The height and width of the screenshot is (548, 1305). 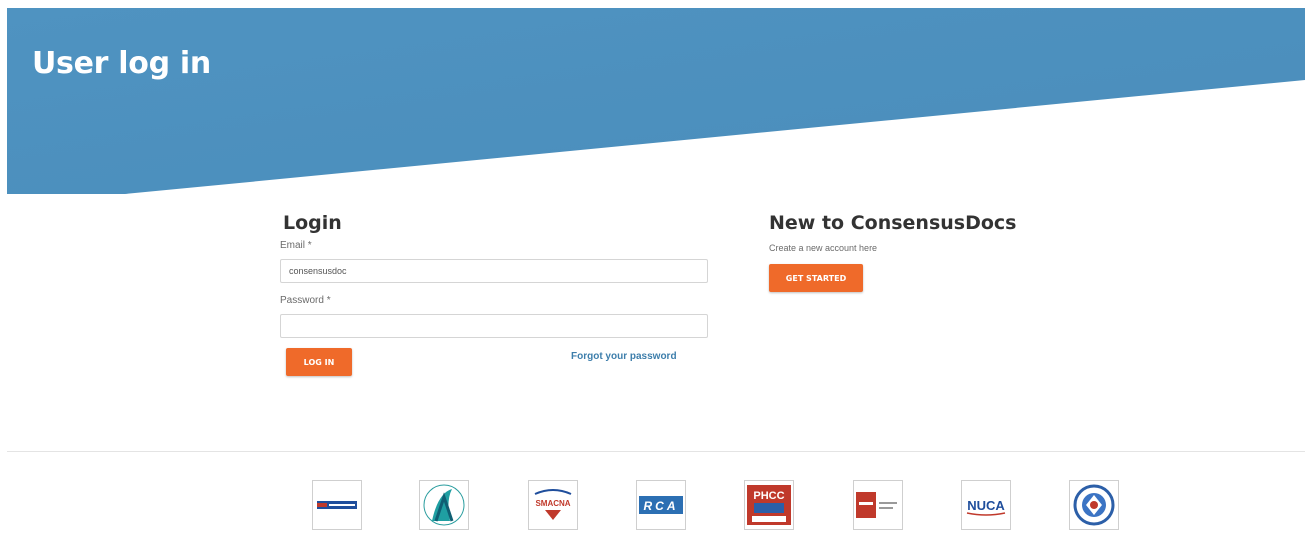 What do you see at coordinates (305, 300) in the screenshot?
I see `password-label: Password *` at bounding box center [305, 300].